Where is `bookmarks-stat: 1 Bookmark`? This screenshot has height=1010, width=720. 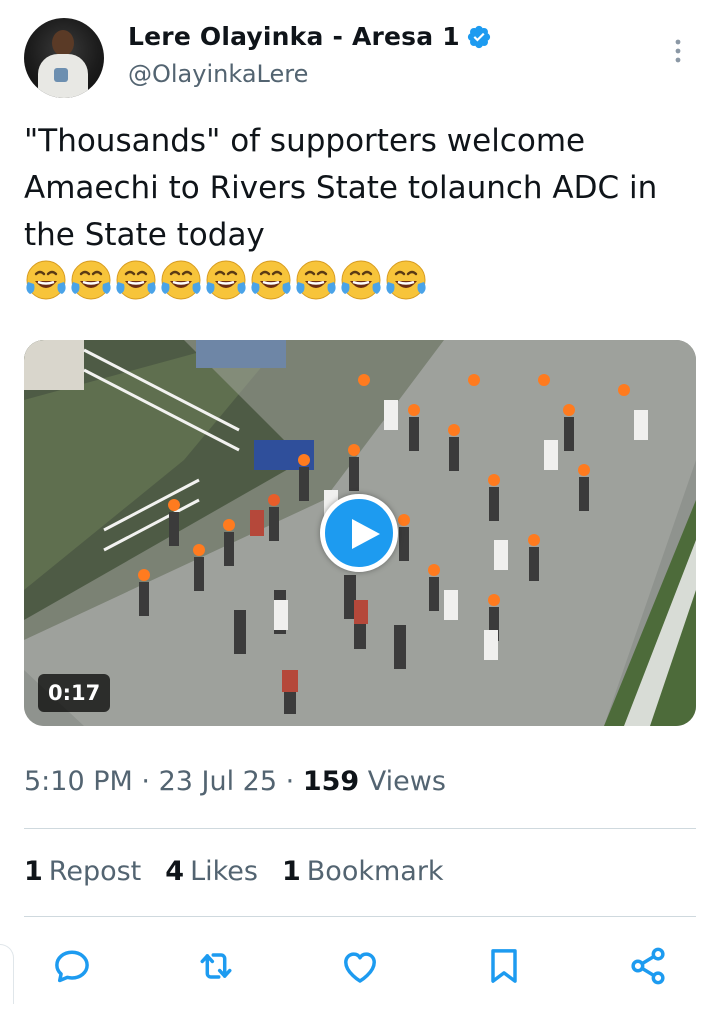
bookmarks-stat: 1 Bookmark is located at coordinates (363, 871).